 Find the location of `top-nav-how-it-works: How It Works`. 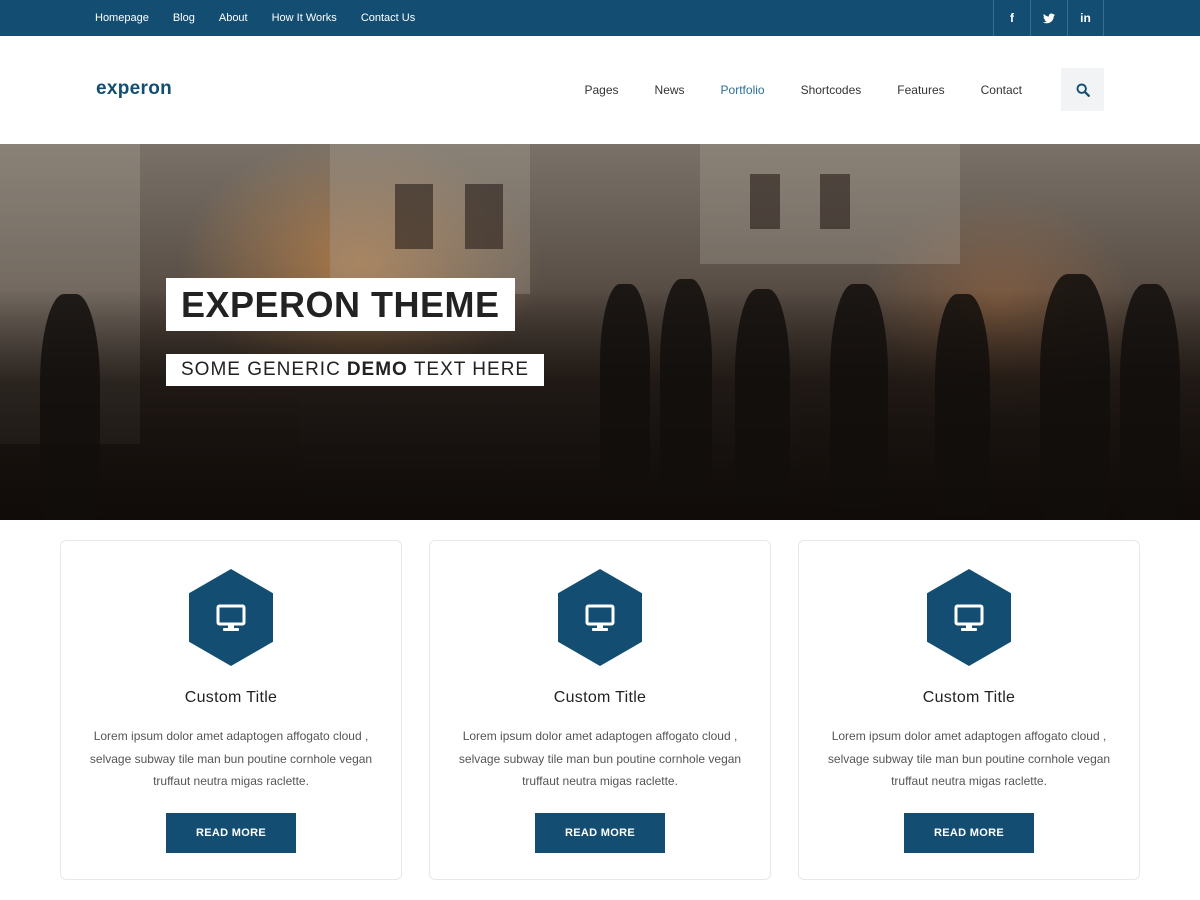

top-nav-how-it-works: How It Works is located at coordinates (304, 18).